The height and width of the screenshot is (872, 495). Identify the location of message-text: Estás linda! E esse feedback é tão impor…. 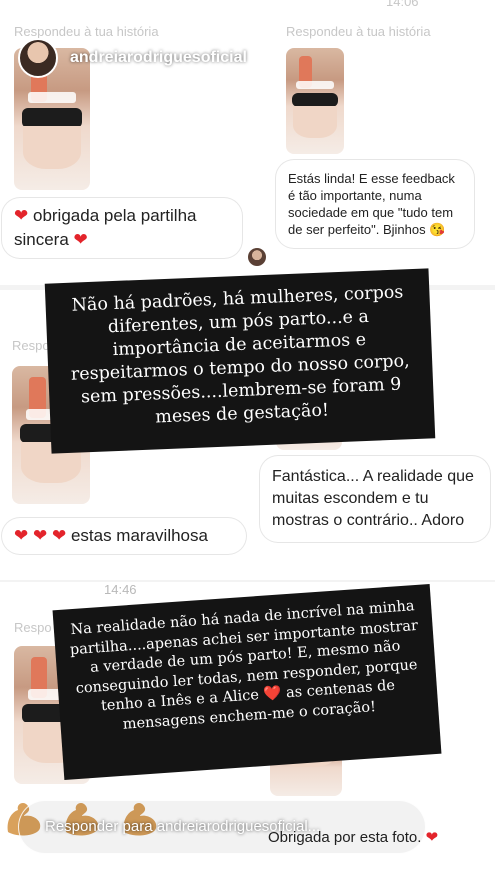
(371, 204).